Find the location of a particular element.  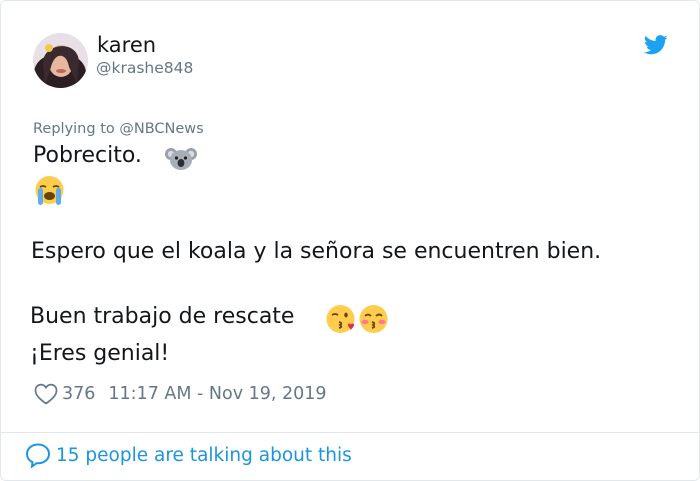

author-handle: @krashe848 is located at coordinates (144, 68).